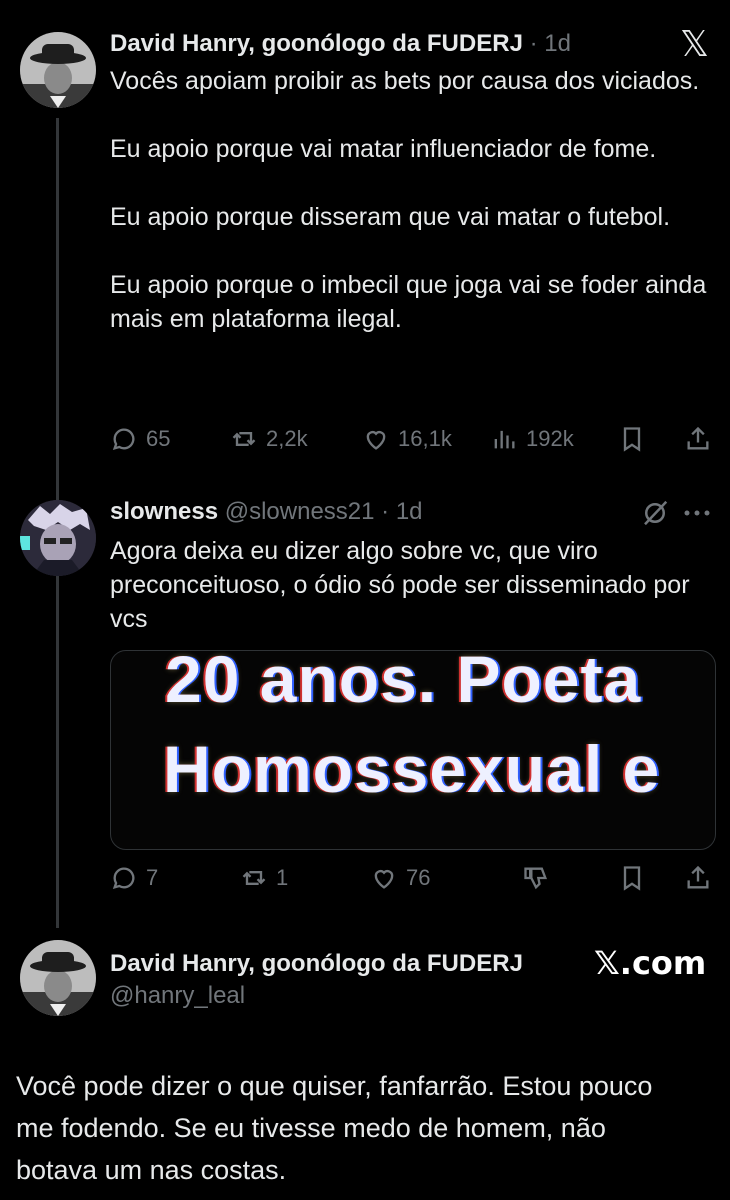 This screenshot has height=1200, width=730. I want to click on like-button: 76, so click(400, 878).